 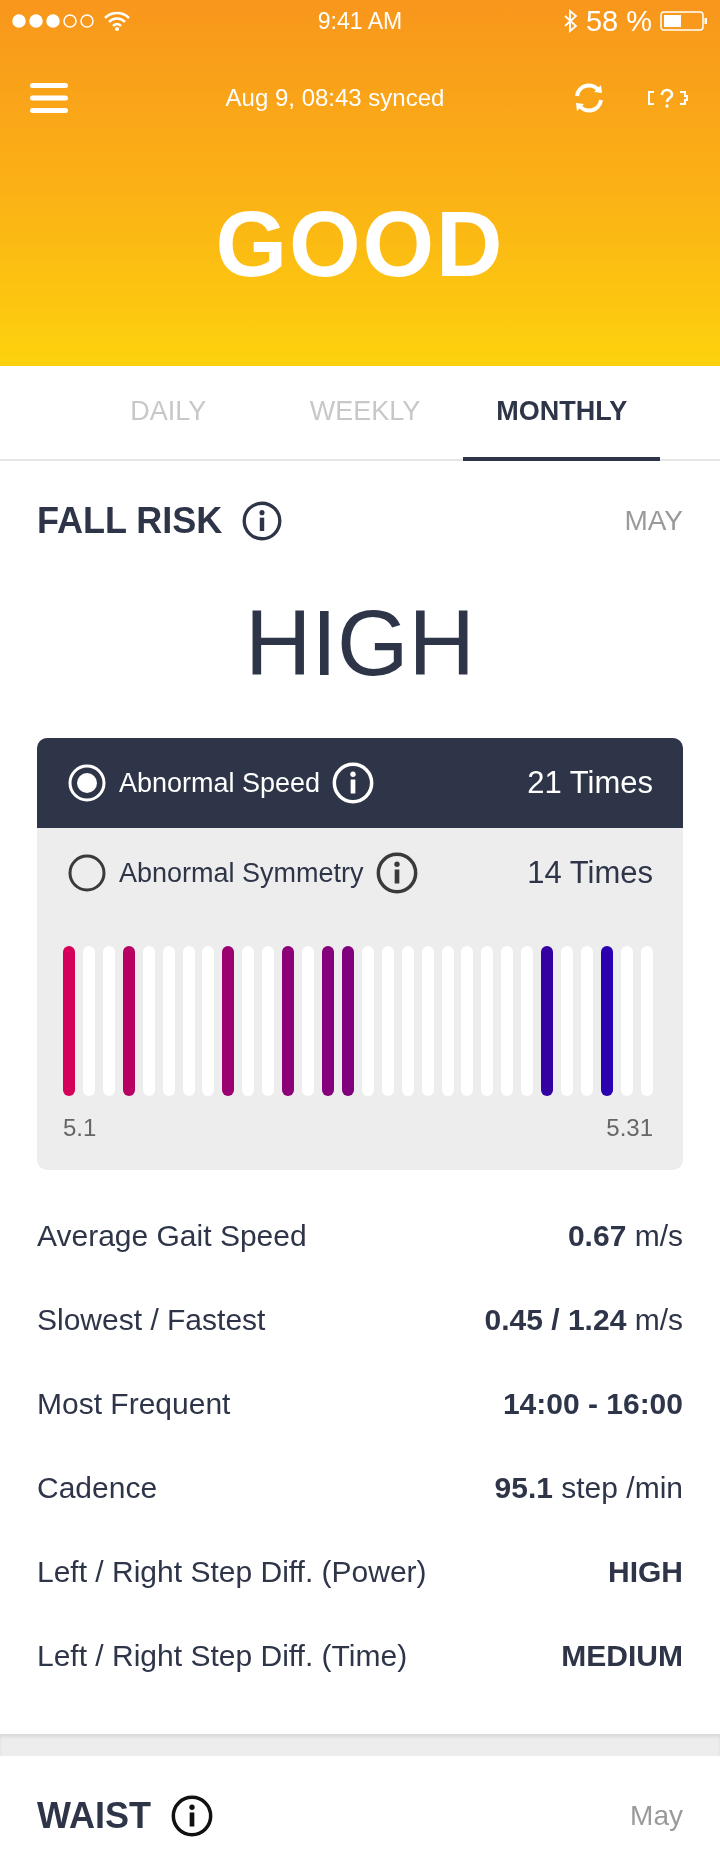 I want to click on bluetooth-icon, so click(x=570, y=21).